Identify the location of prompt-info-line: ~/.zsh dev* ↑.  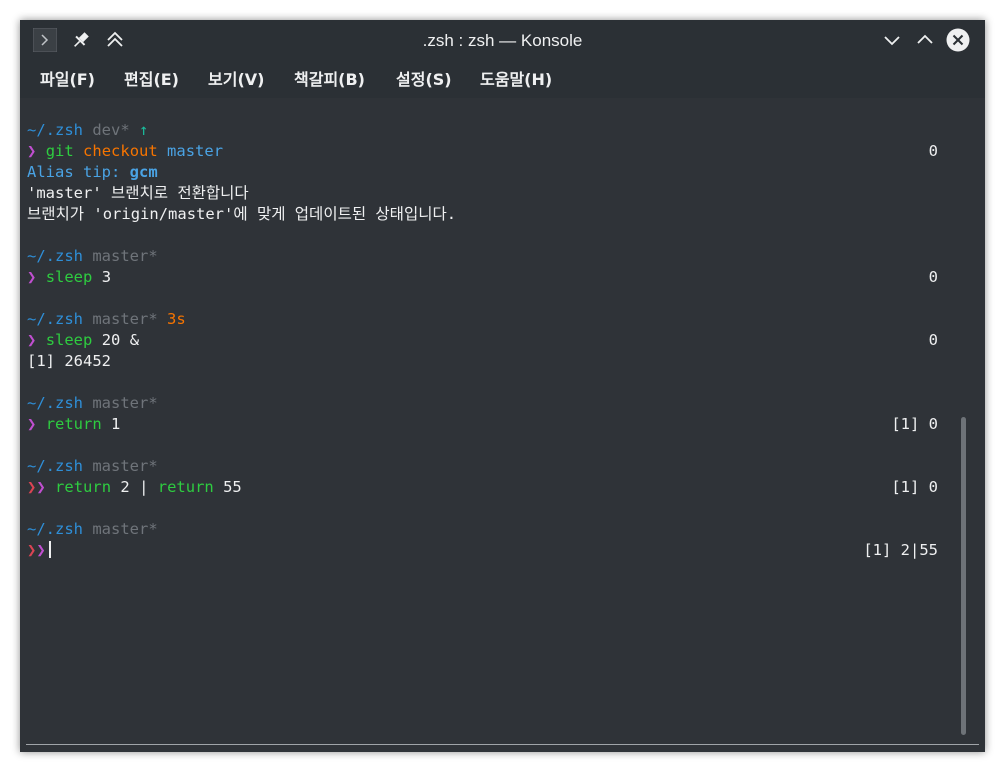
(88, 130).